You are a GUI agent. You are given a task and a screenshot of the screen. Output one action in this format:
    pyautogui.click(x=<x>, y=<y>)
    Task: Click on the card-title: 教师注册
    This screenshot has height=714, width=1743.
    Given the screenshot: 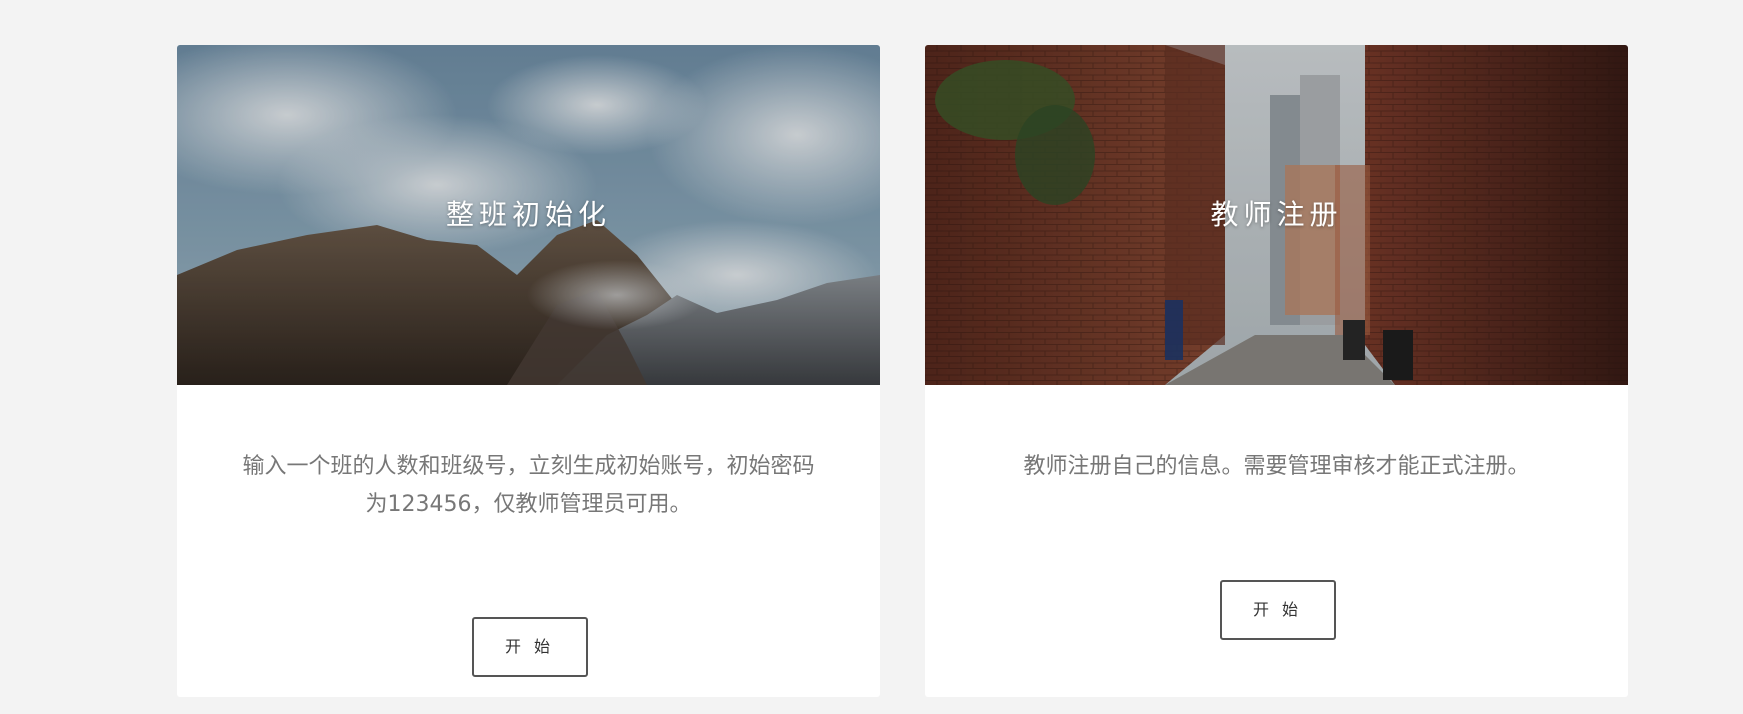 What is the action you would take?
    pyautogui.click(x=1276, y=214)
    